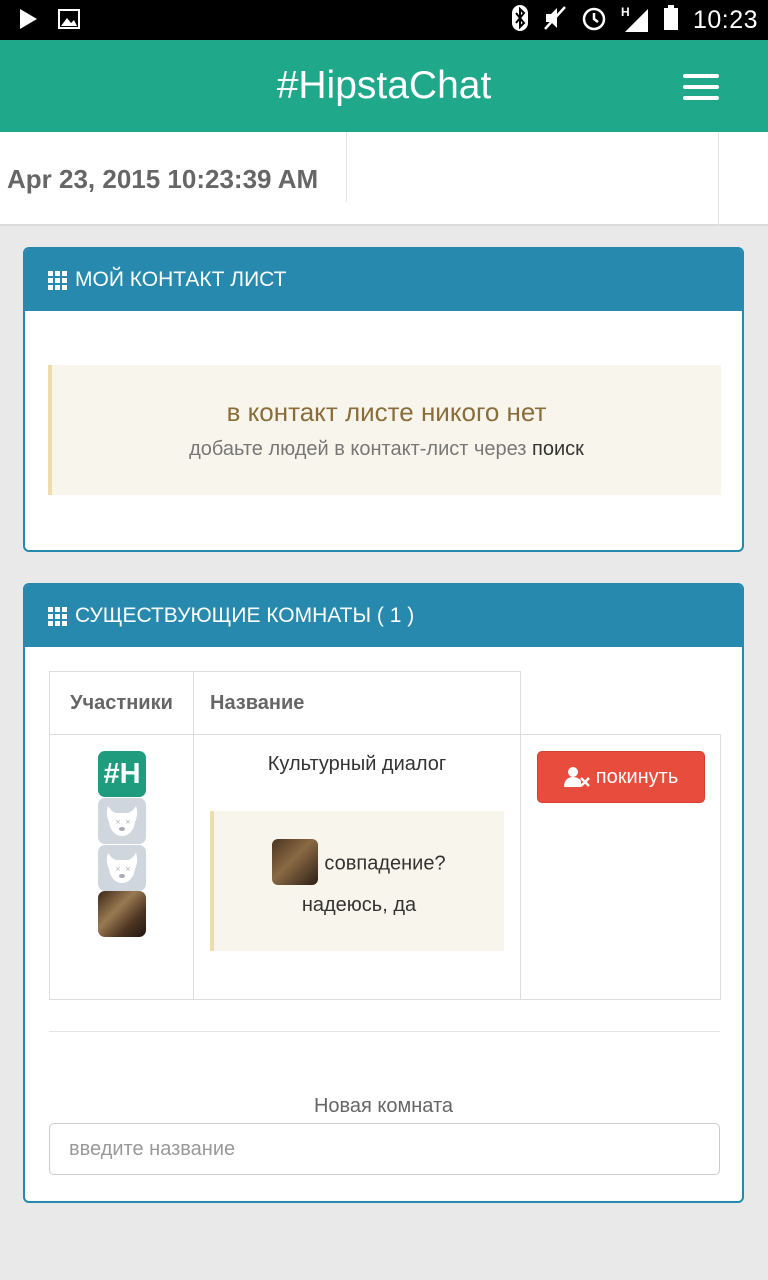 The image size is (768, 1280). Describe the element at coordinates (555, 20) in the screenshot. I see `mute-icon` at that location.